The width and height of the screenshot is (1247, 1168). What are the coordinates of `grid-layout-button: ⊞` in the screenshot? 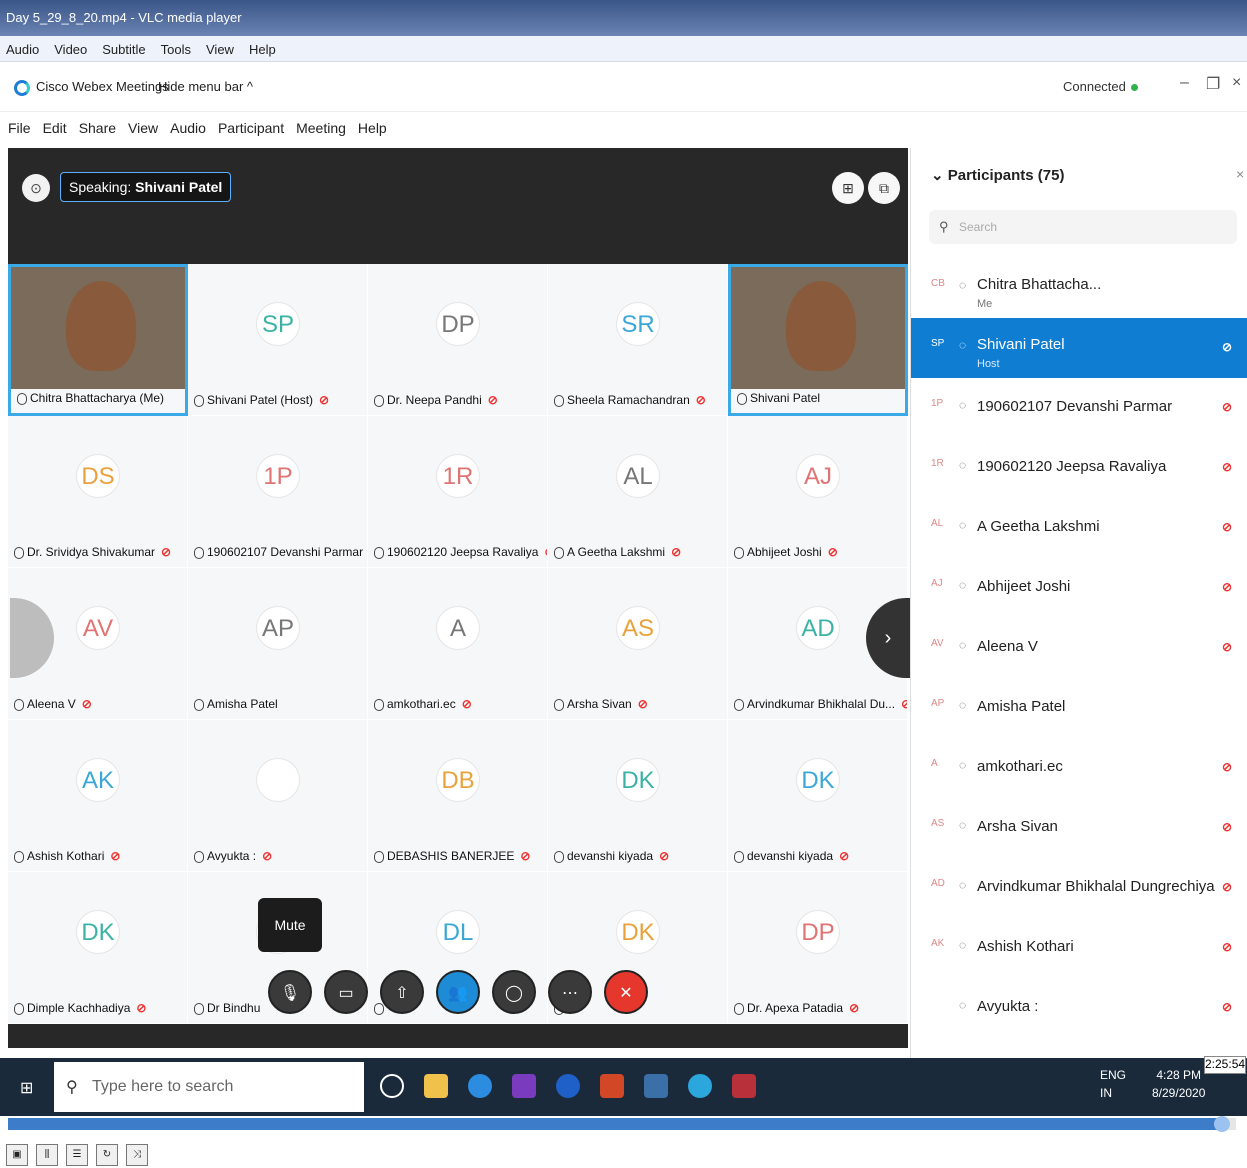 It's located at (848, 188).